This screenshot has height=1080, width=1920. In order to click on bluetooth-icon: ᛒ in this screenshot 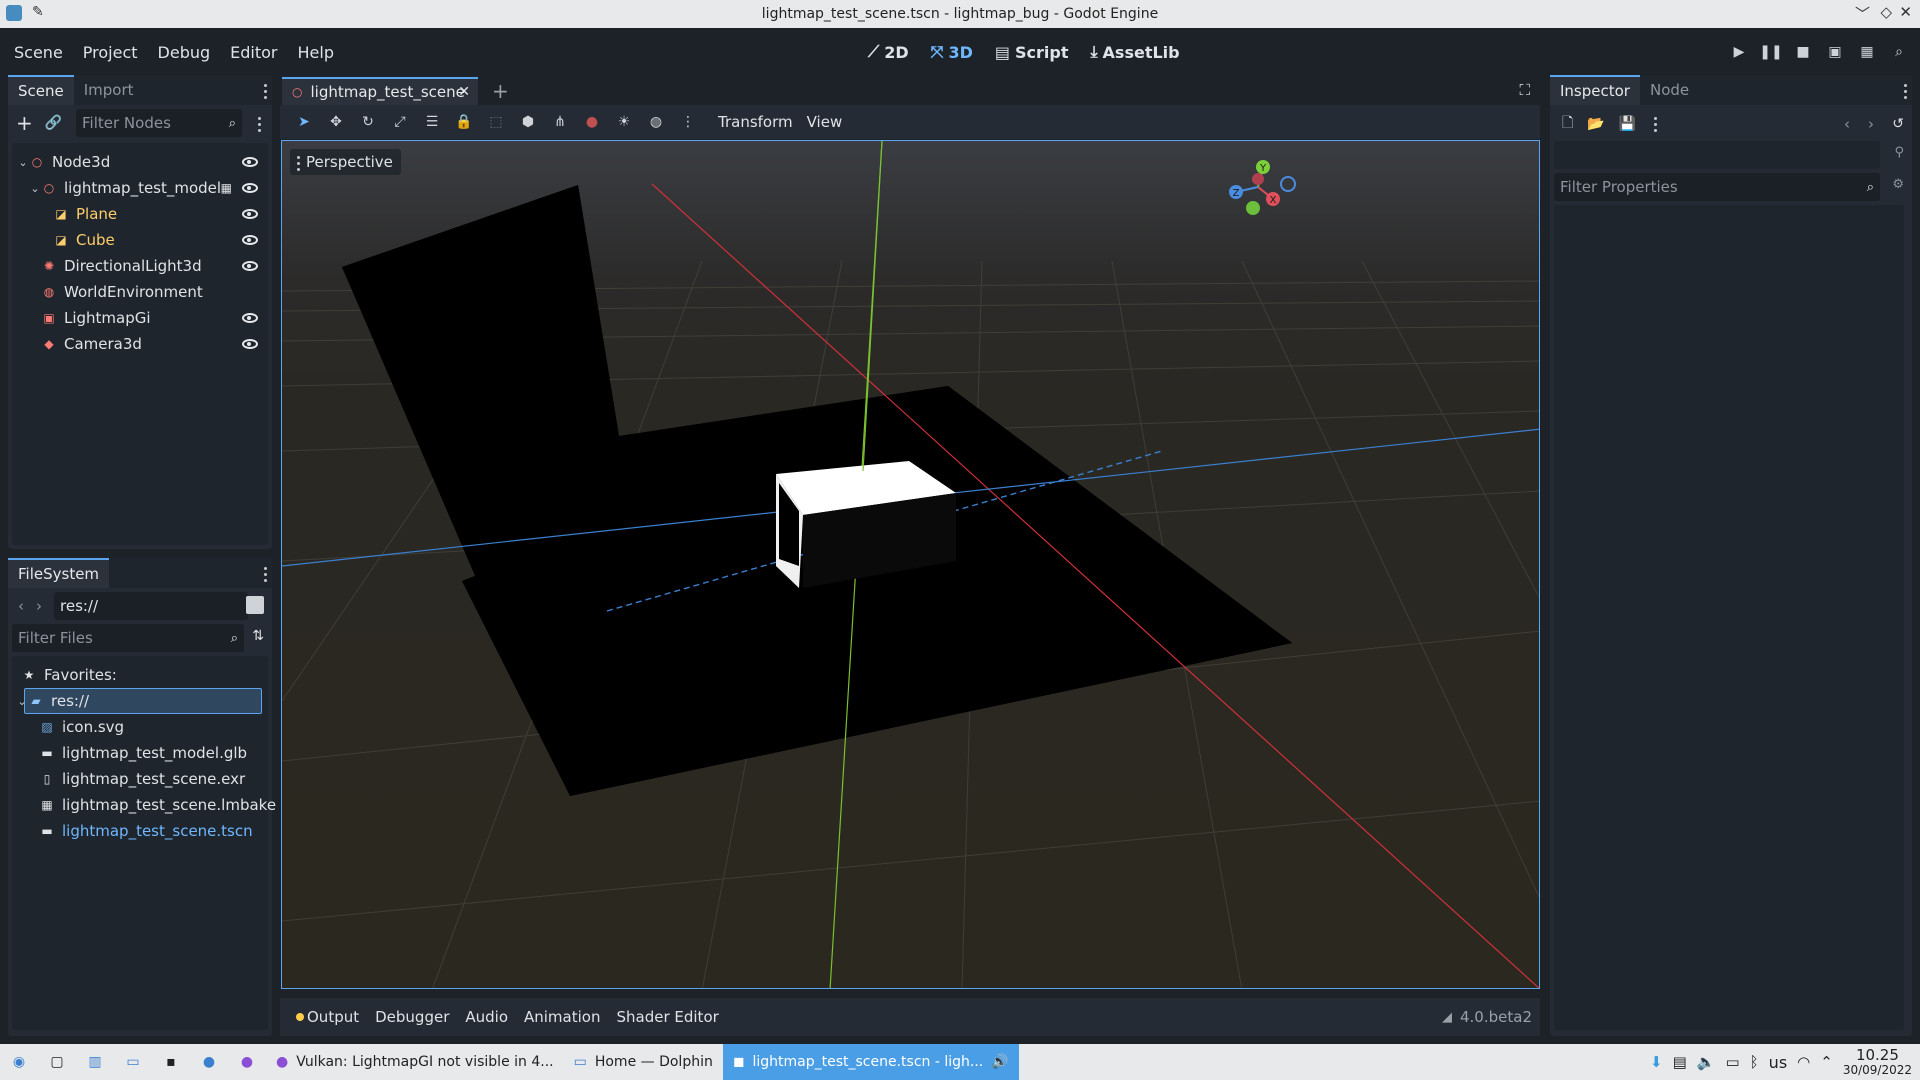, I will do `click(1754, 1062)`.